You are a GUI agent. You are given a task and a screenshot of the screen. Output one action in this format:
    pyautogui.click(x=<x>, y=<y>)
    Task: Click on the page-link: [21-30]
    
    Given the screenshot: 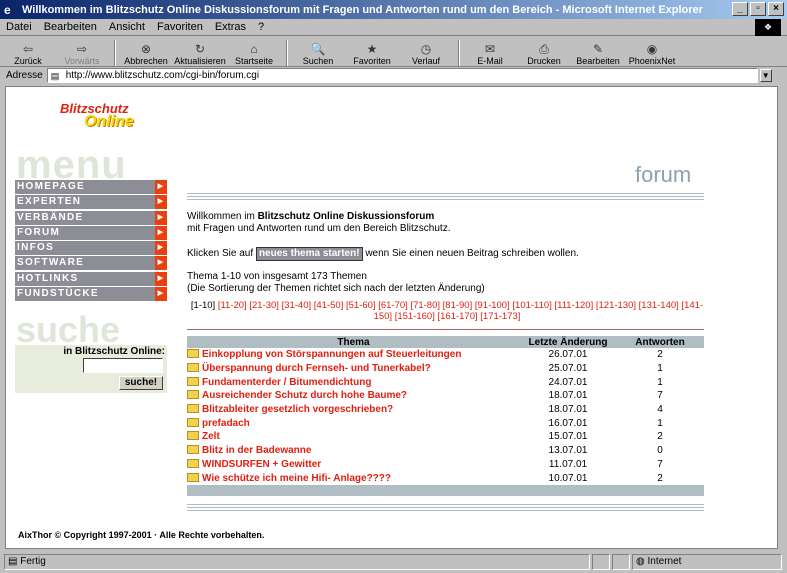 What is the action you would take?
    pyautogui.click(x=264, y=305)
    